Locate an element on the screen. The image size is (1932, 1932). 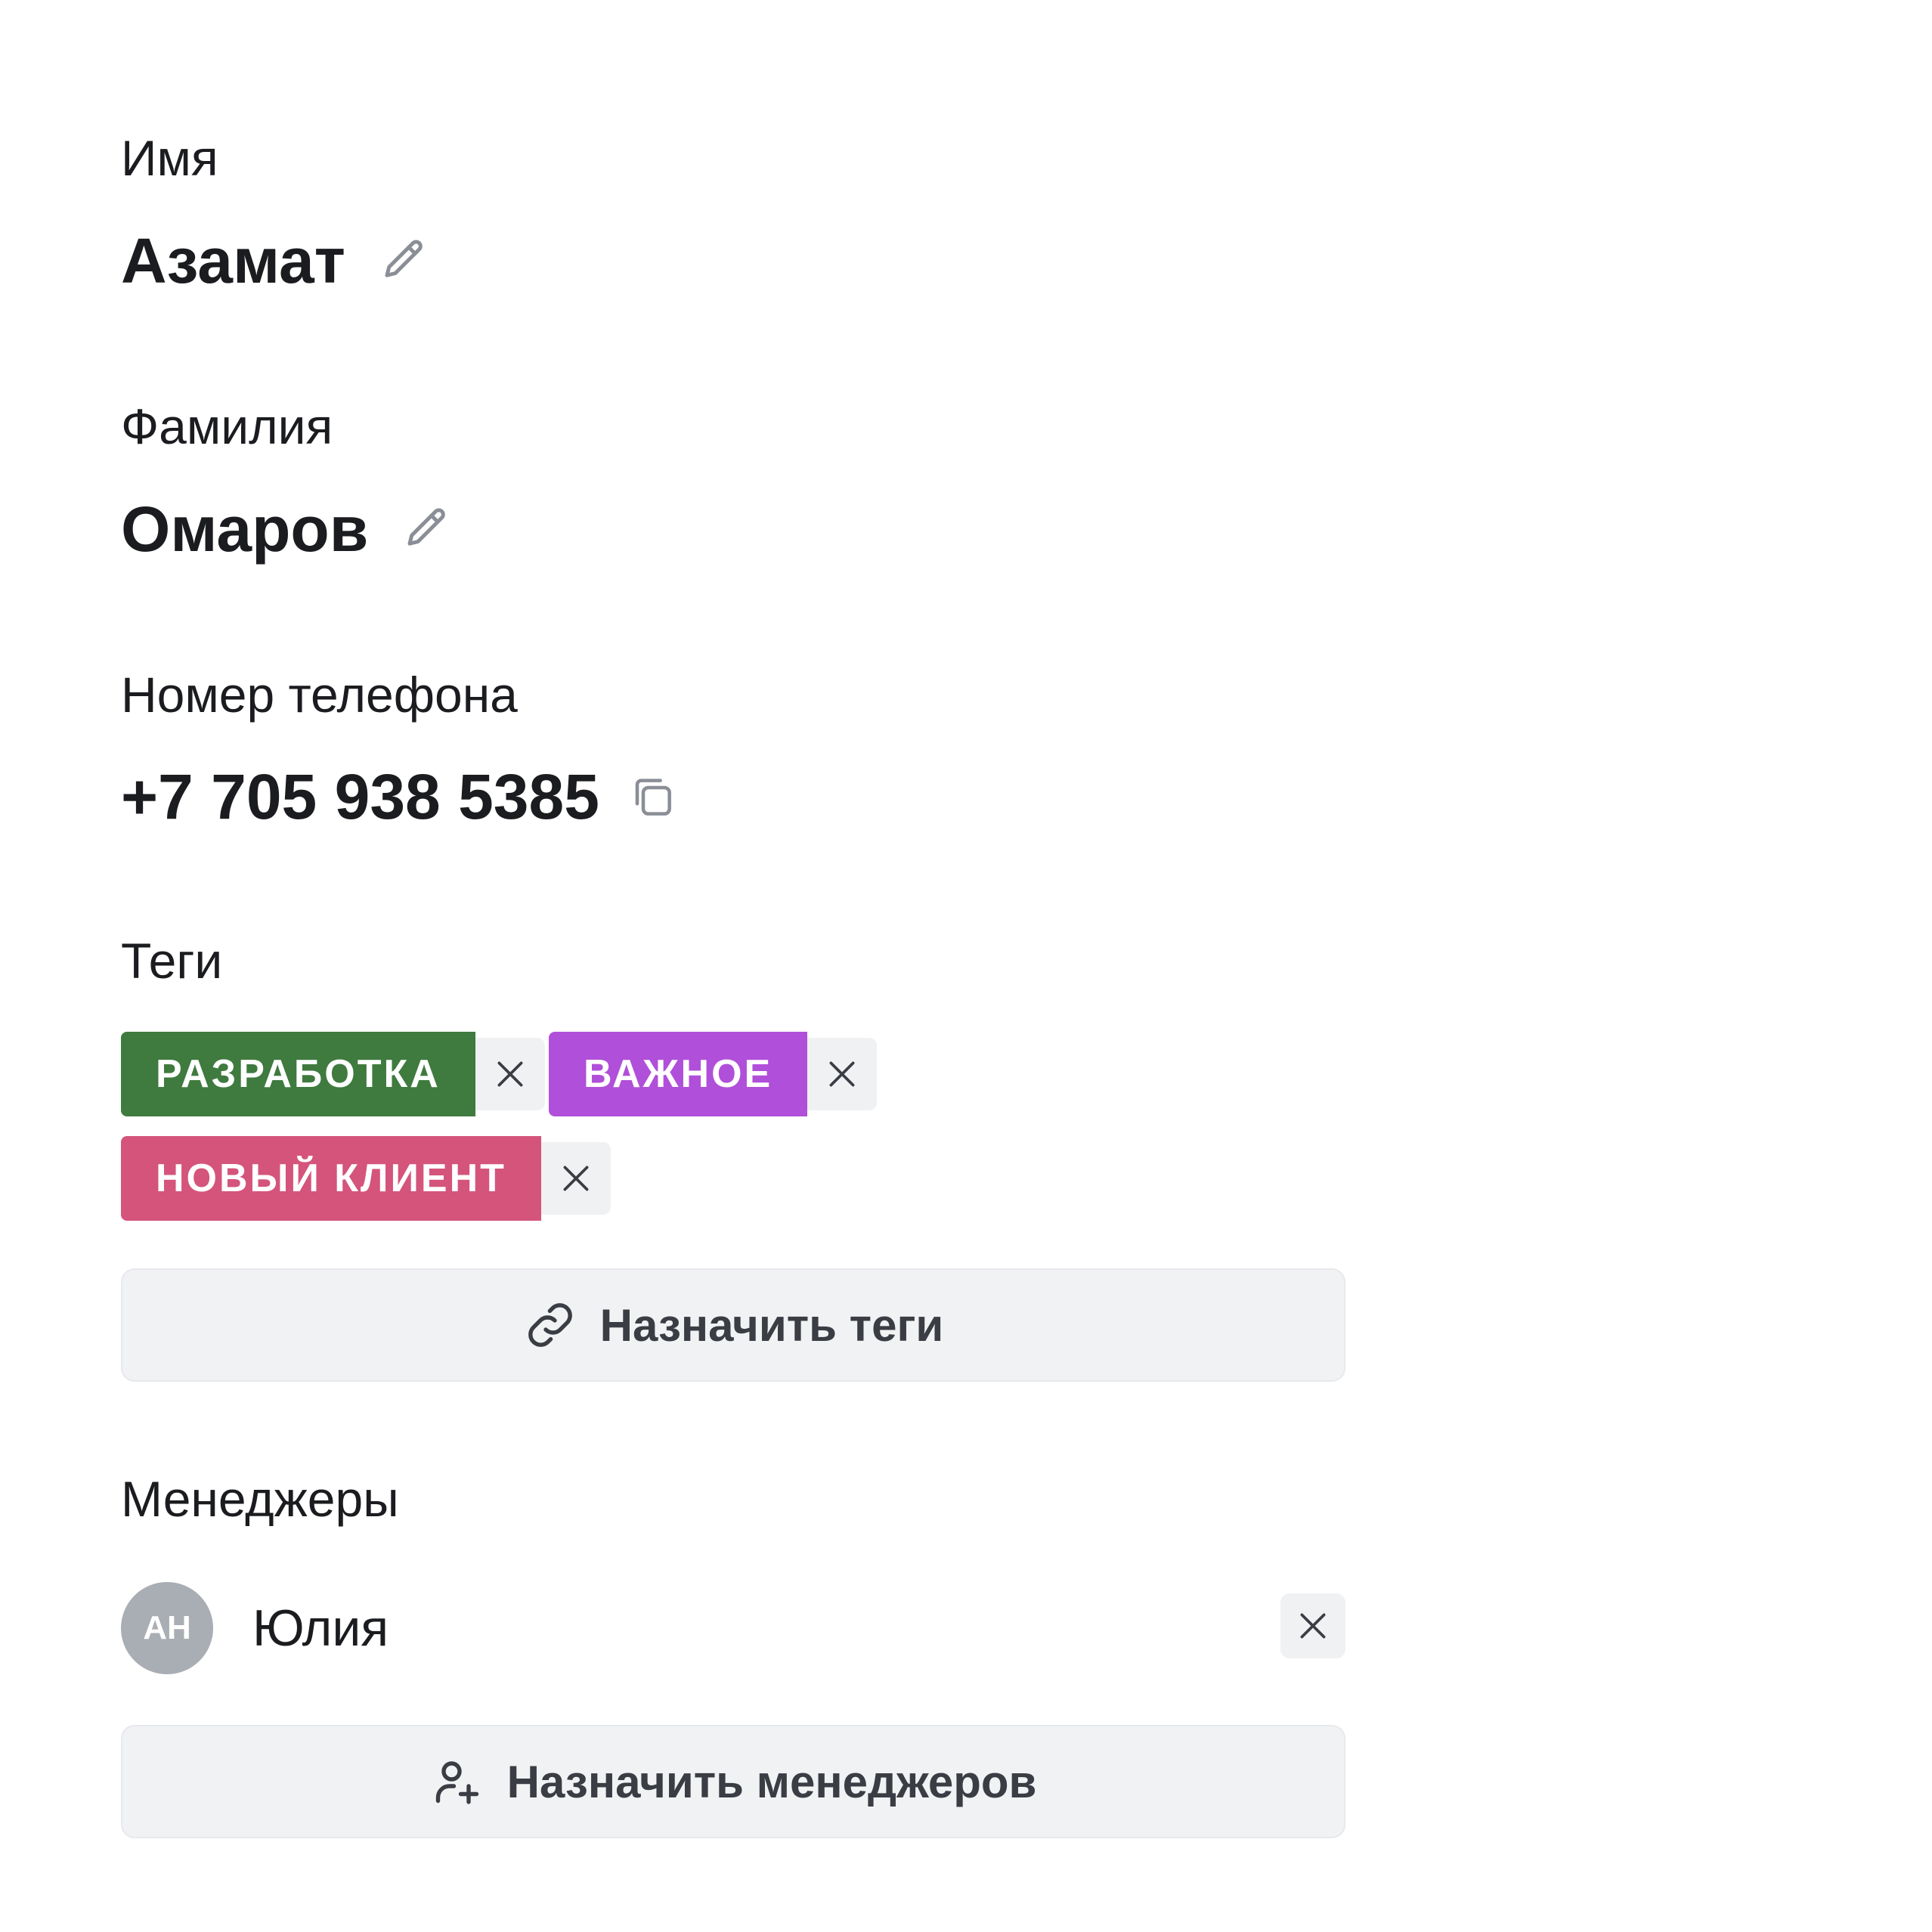
assign-tags-button: Назначить теги is located at coordinates (733, 1325).